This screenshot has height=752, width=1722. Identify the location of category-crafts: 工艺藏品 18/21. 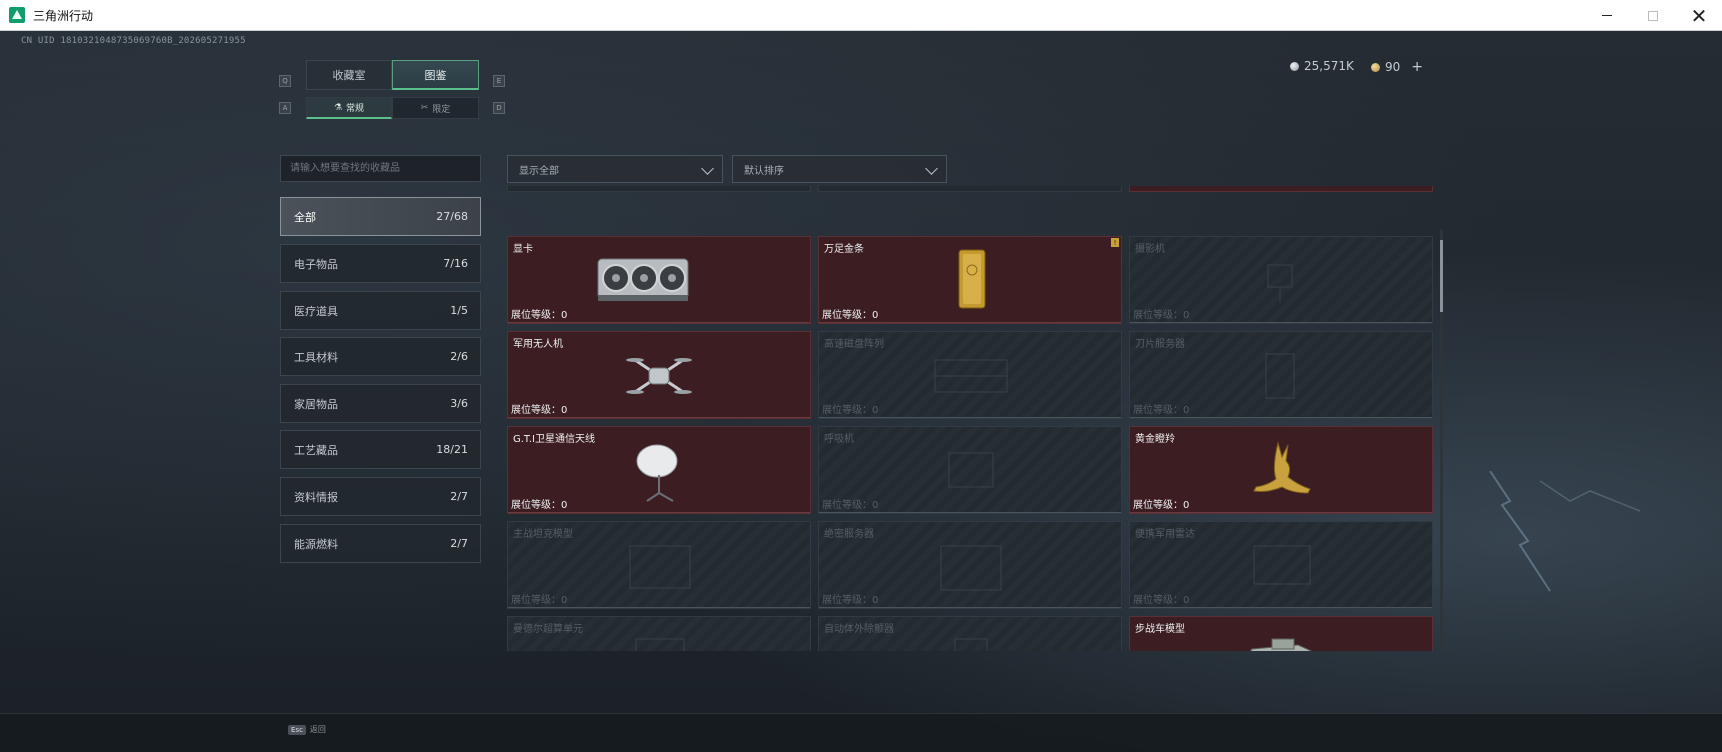
(380, 449).